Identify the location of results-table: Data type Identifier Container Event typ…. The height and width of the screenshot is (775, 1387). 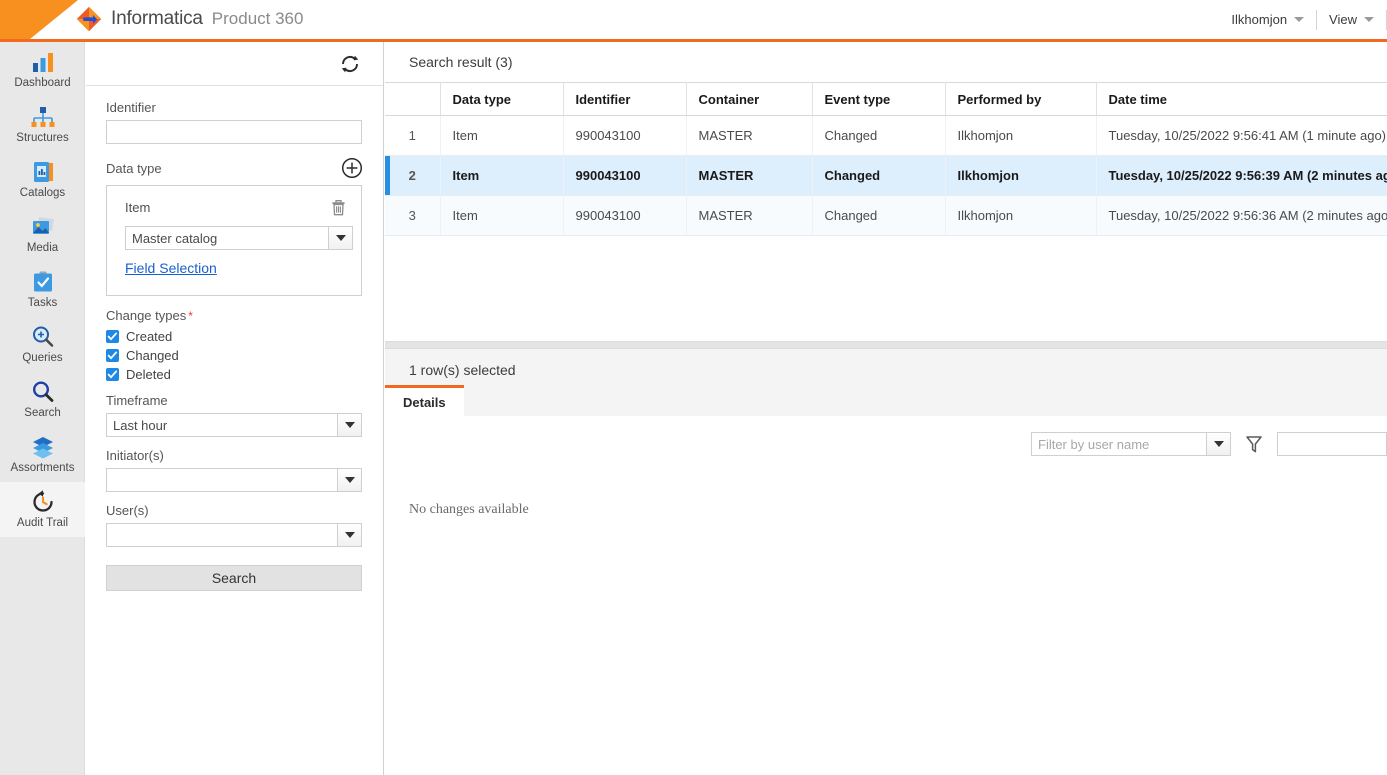
(886, 159).